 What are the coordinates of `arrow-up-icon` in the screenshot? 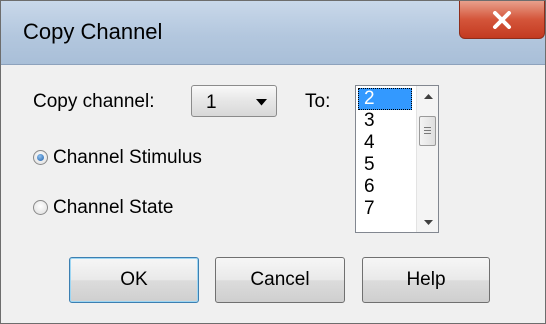 It's located at (428, 96).